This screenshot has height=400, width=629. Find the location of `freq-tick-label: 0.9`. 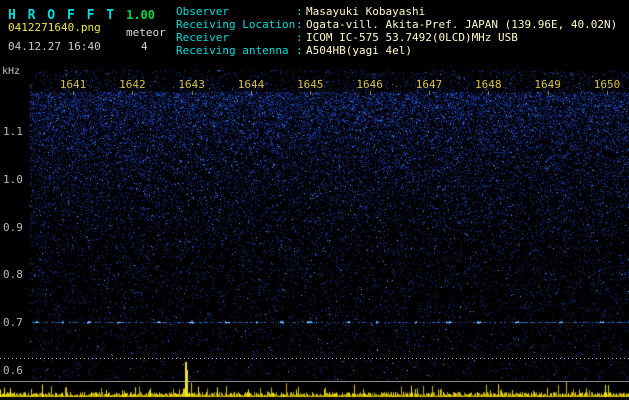

freq-tick-label: 0.9 is located at coordinates (13, 227).